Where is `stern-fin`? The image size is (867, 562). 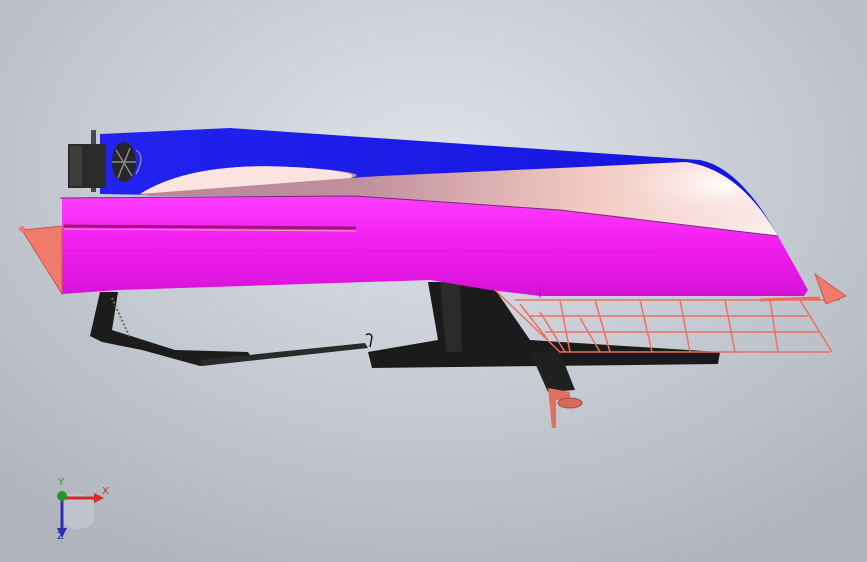
stern-fin is located at coordinates (42, 260).